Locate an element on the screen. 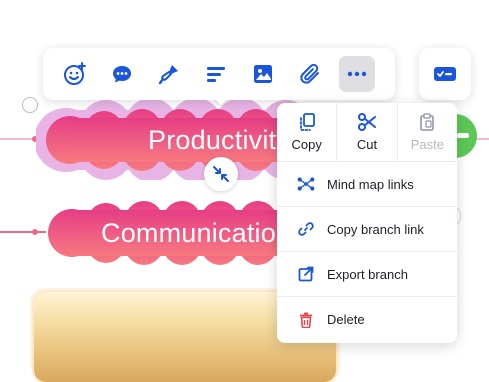 Image resolution: width=489 pixels, height=382 pixels. emoji-button is located at coordinates (75, 74).